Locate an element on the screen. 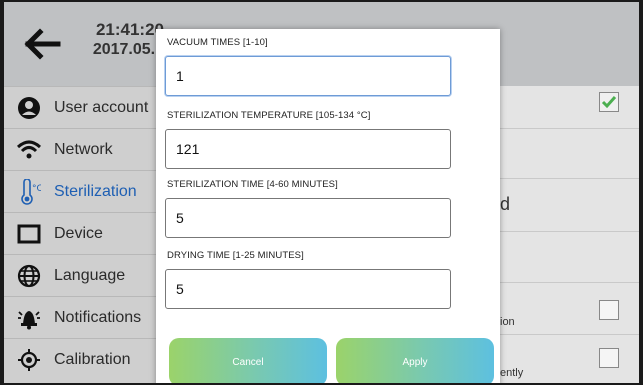 The height and width of the screenshot is (385, 643). back-arrow-icon is located at coordinates (42, 44).